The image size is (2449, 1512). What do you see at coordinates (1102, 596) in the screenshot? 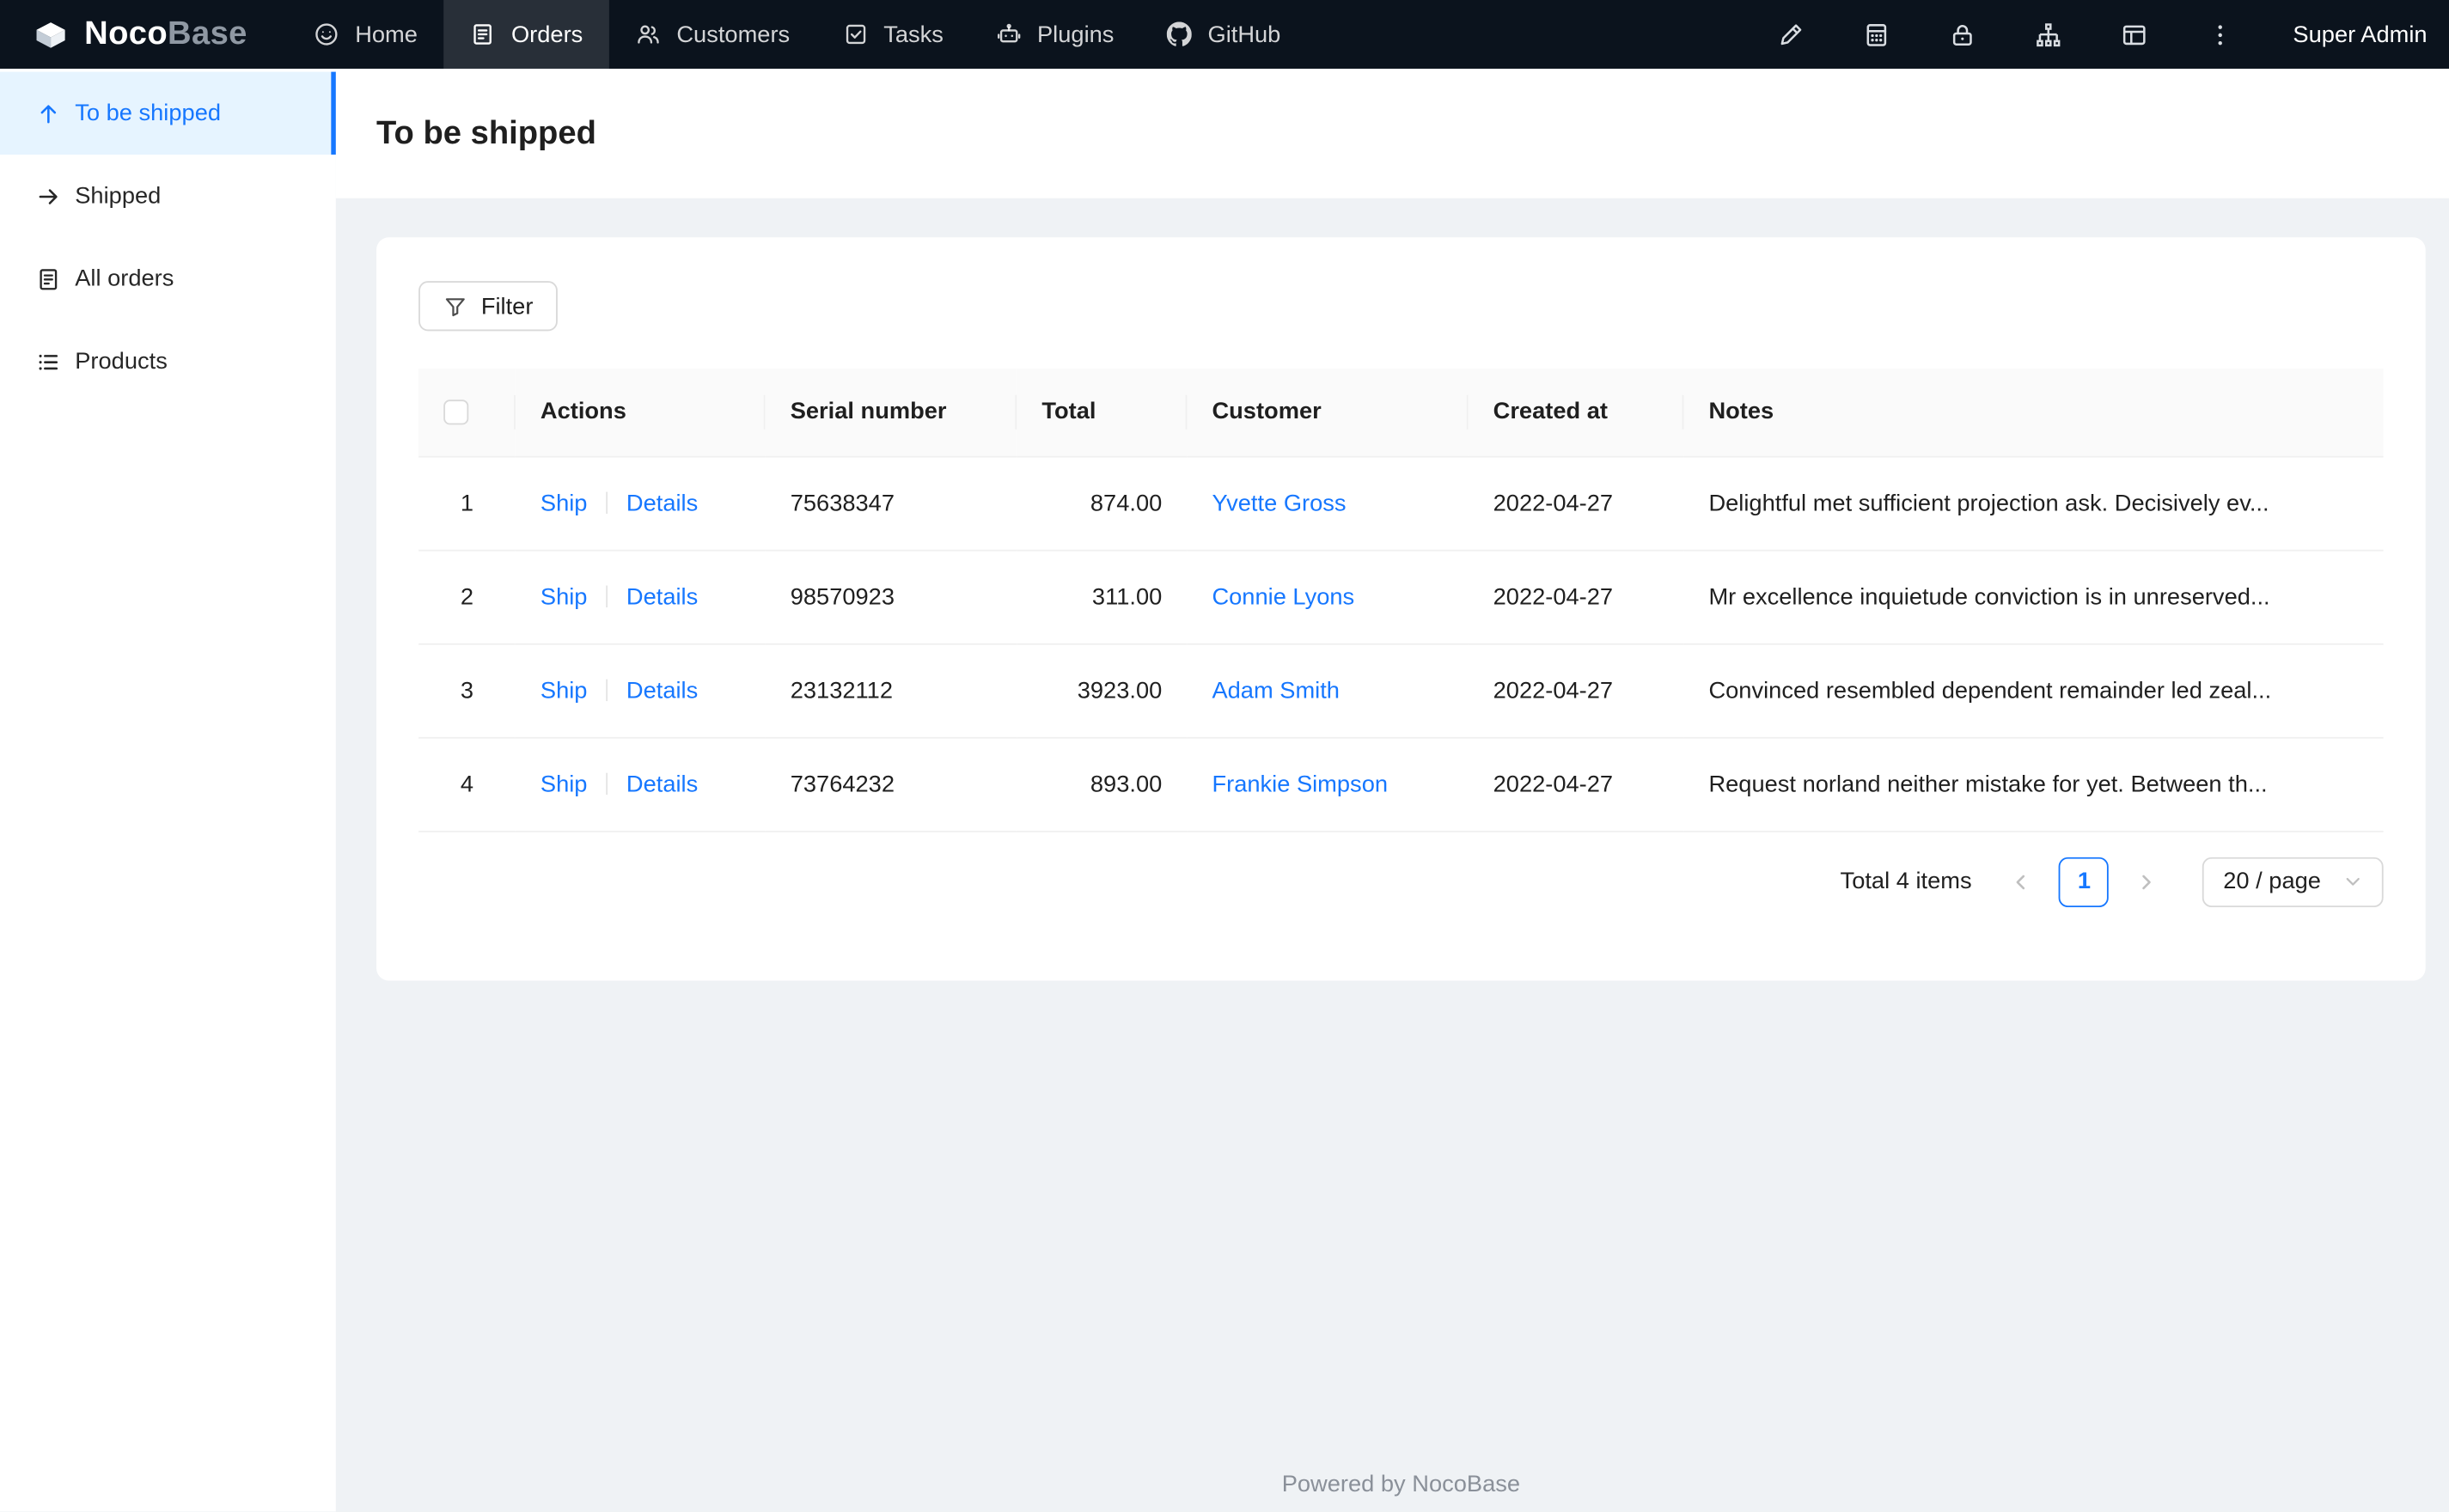
I see `total-cell: 311.00` at bounding box center [1102, 596].